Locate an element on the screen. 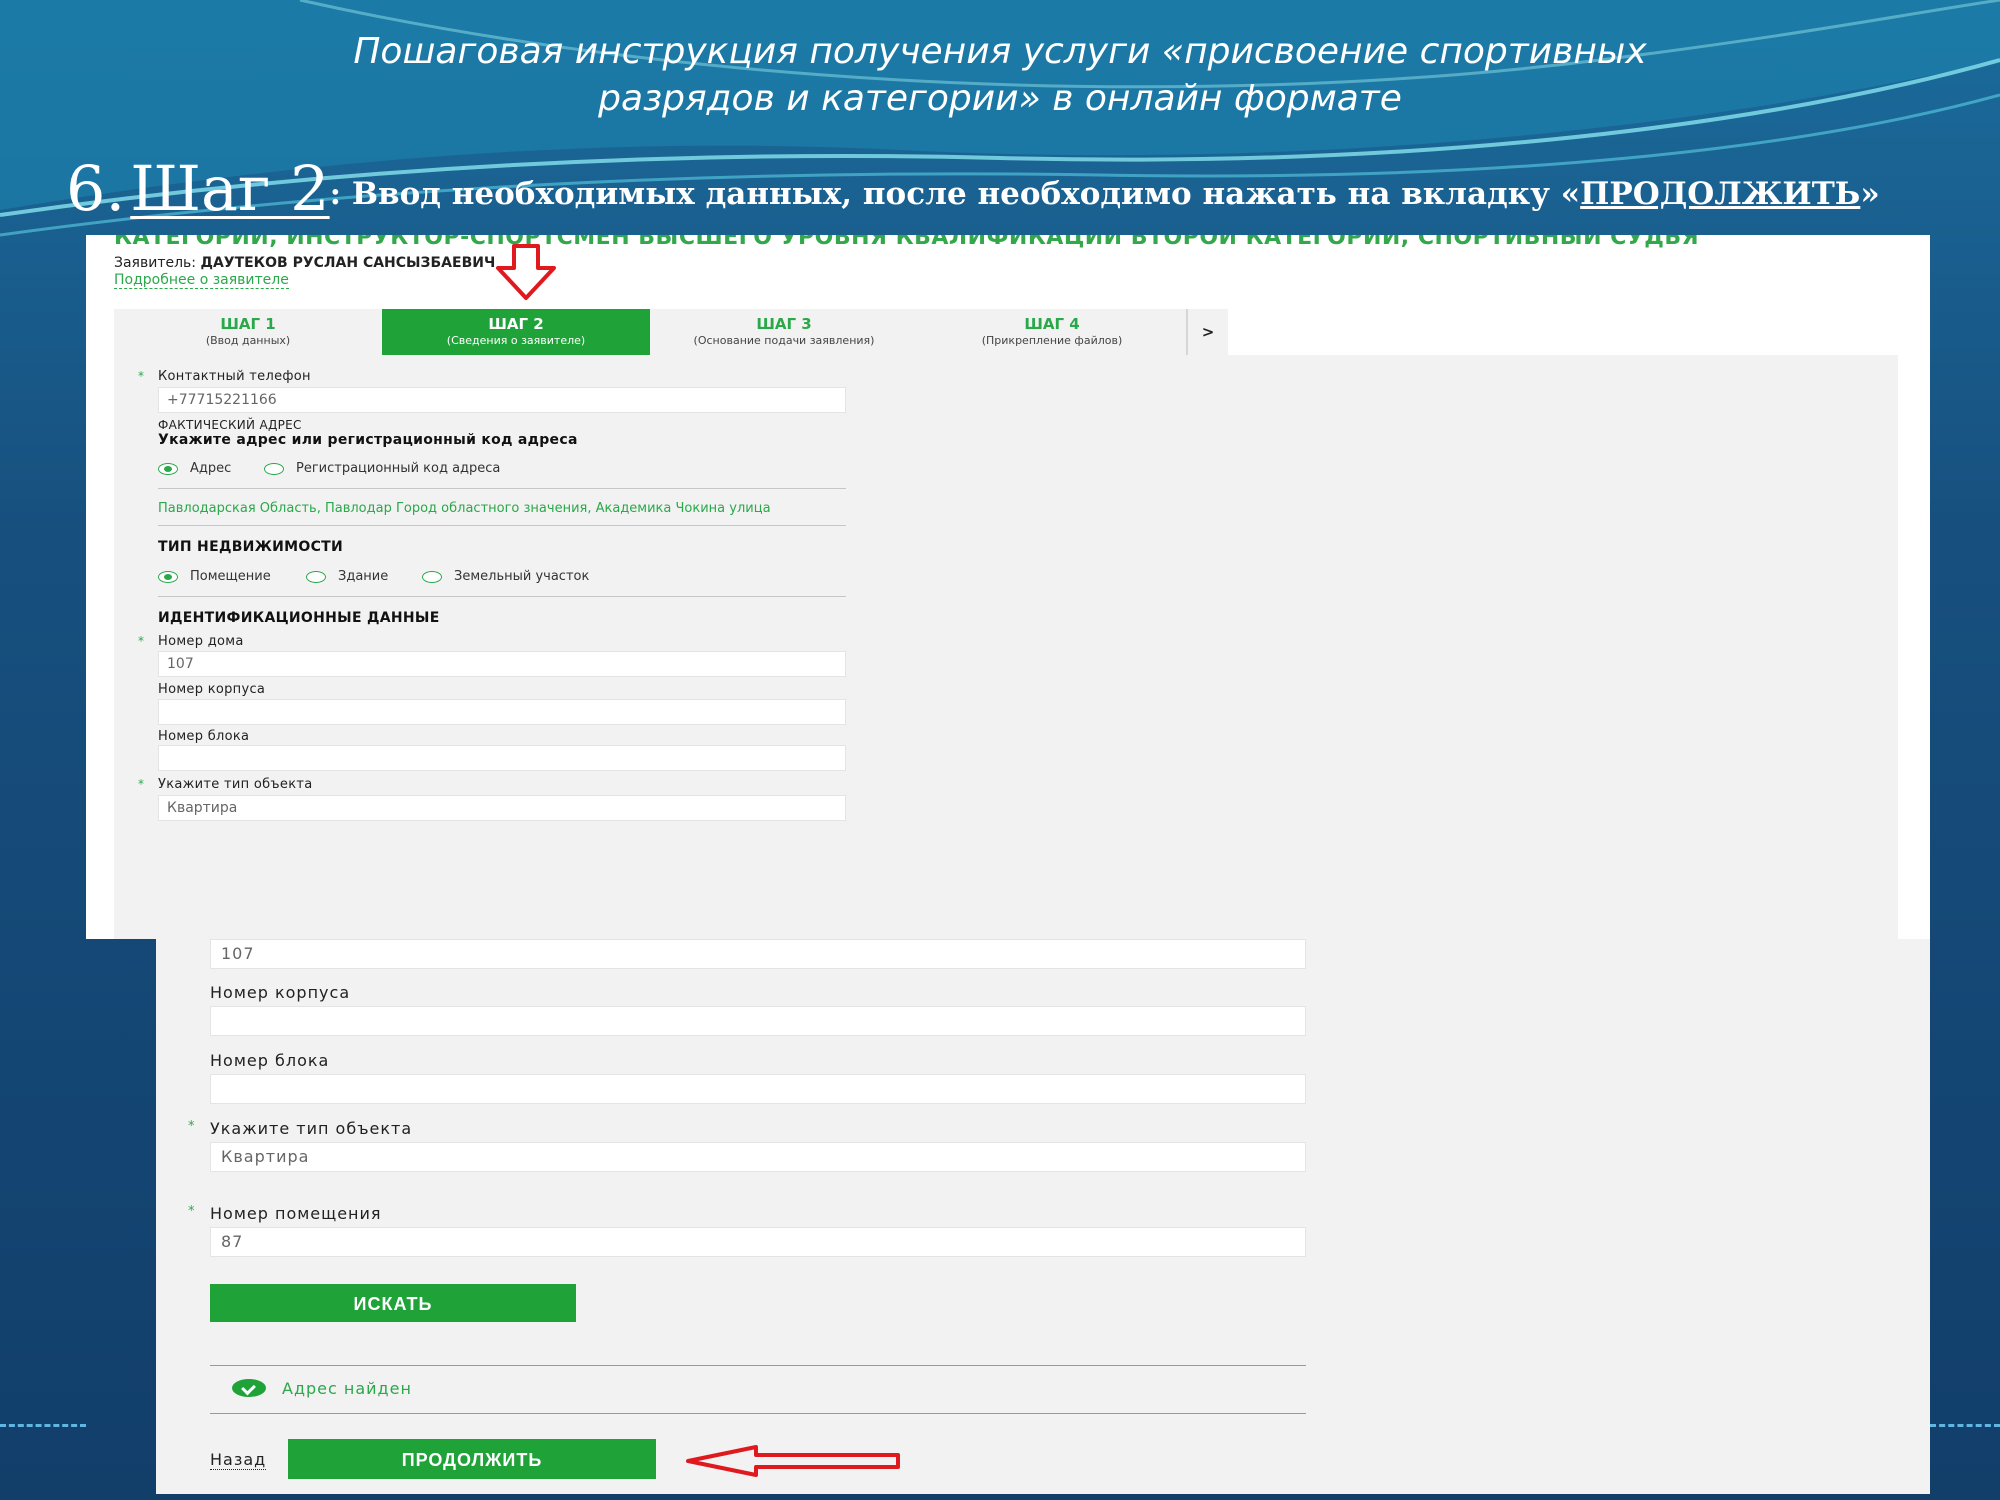 This screenshot has height=1500, width=2000. tab-step-3: ШАГ 3 (Основание подачи заявления) is located at coordinates (784, 332).